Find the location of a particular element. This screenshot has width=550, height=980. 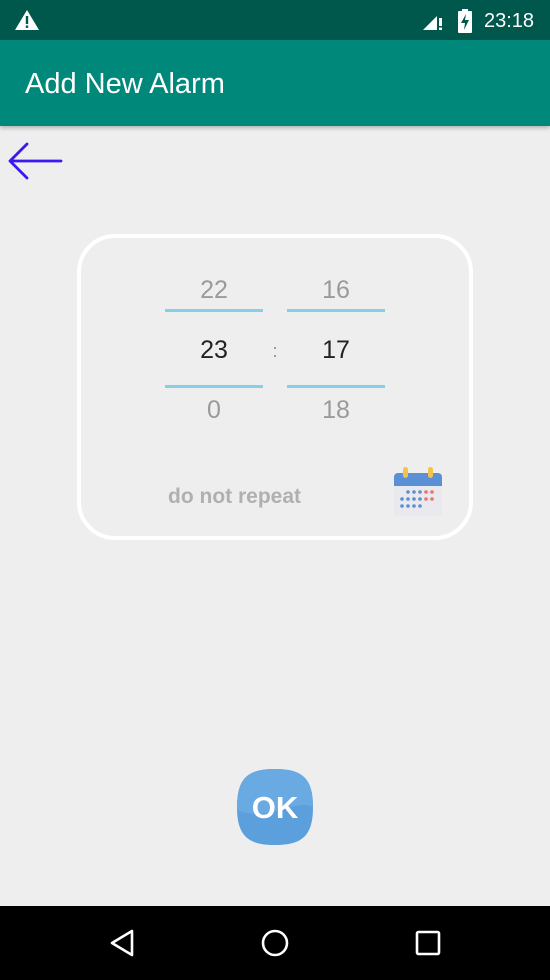

status-time: 23:18 is located at coordinates (509, 21).